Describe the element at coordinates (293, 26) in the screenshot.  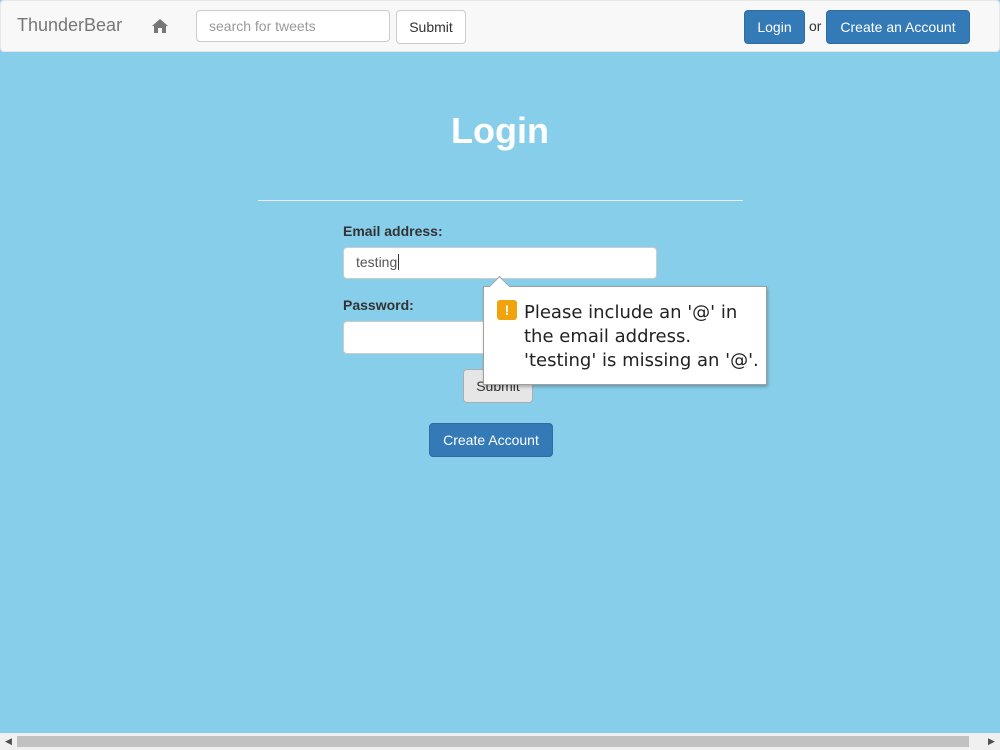
I see `search-input` at that location.